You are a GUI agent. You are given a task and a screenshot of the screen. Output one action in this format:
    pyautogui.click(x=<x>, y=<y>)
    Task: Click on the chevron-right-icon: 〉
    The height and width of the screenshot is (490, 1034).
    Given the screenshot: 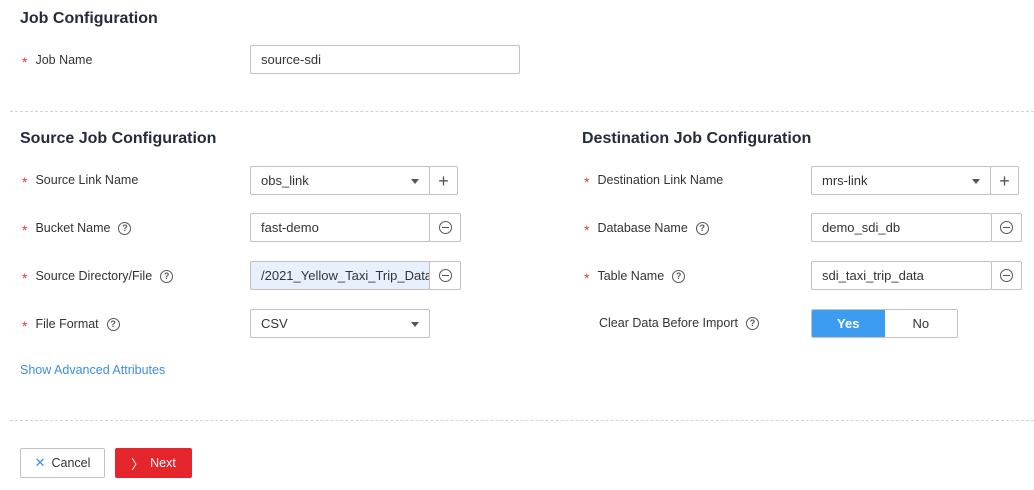 What is the action you would take?
    pyautogui.click(x=138, y=464)
    